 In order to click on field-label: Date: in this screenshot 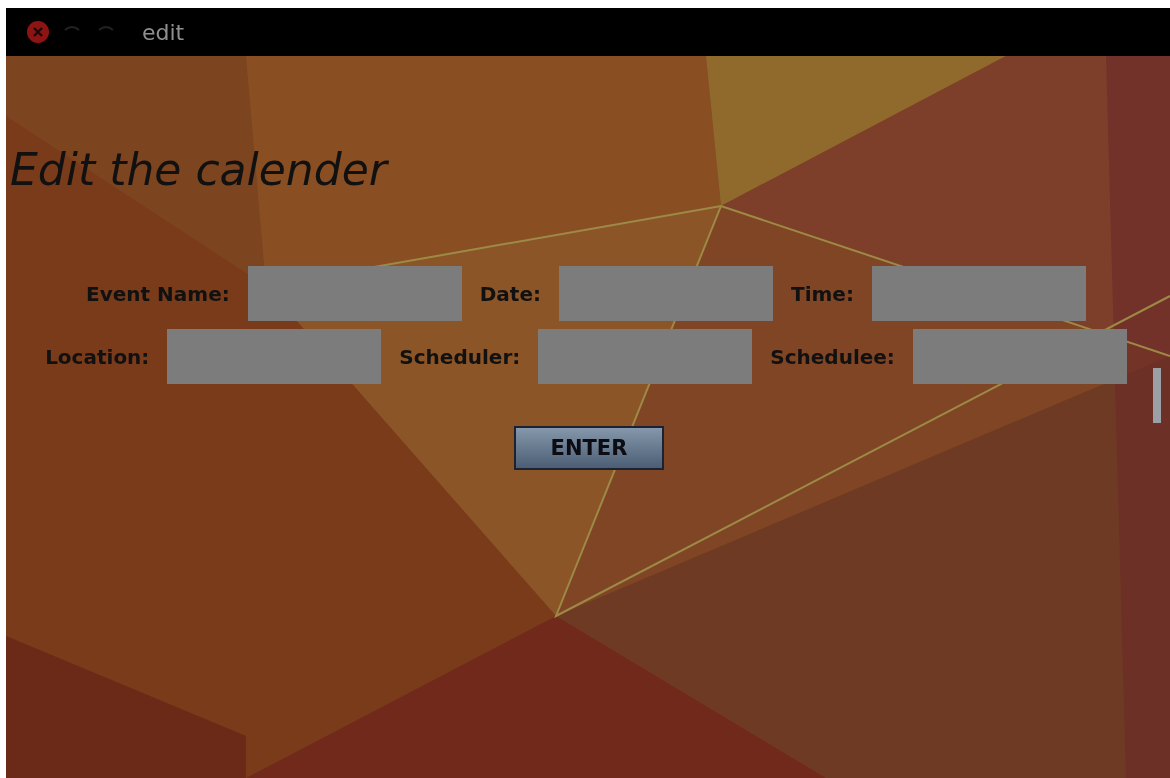, I will do `click(510, 293)`.